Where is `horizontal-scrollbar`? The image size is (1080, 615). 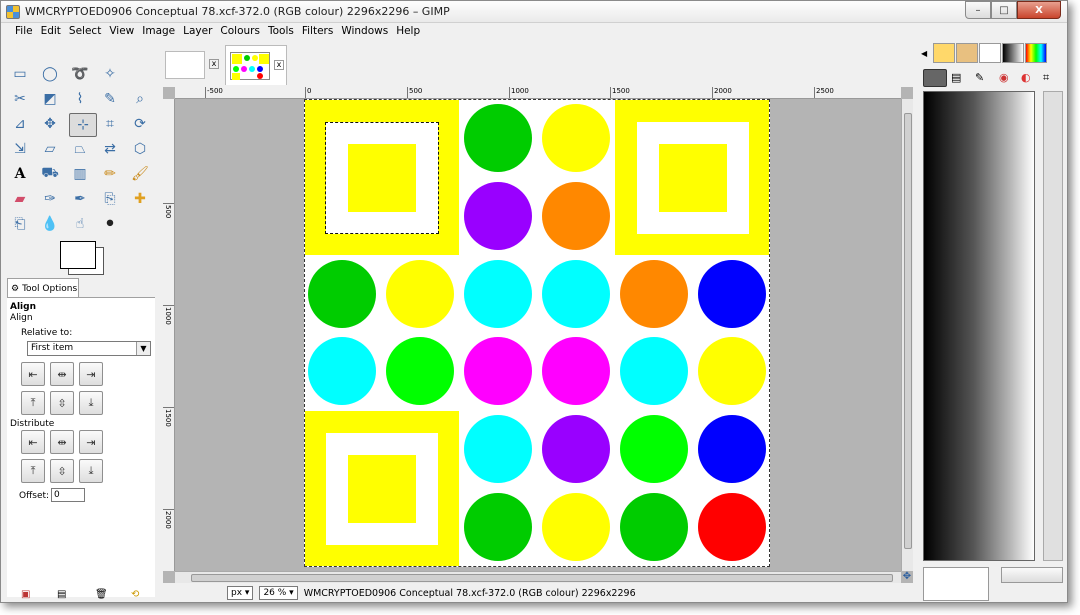 horizontal-scrollbar is located at coordinates (538, 577).